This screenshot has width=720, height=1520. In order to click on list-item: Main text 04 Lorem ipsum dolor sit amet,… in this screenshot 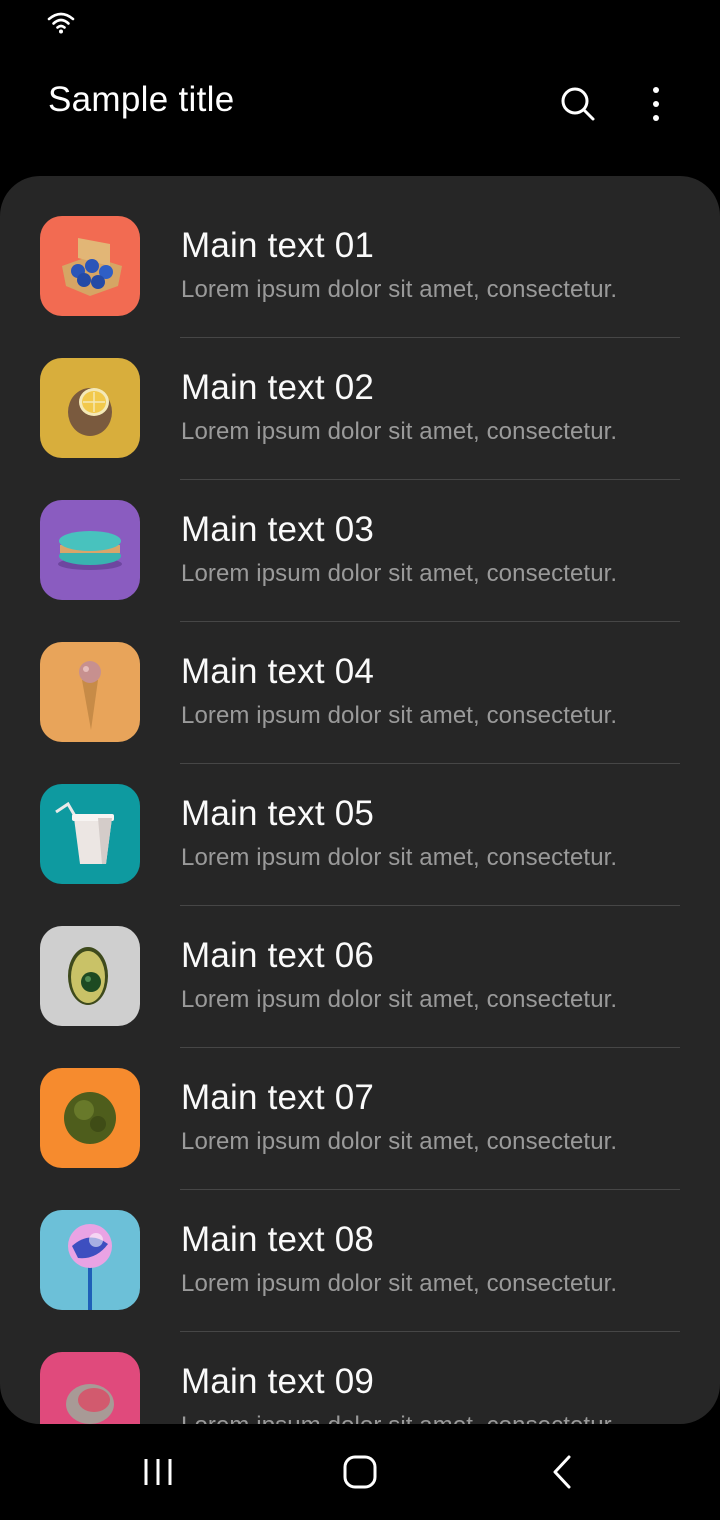, I will do `click(360, 693)`.